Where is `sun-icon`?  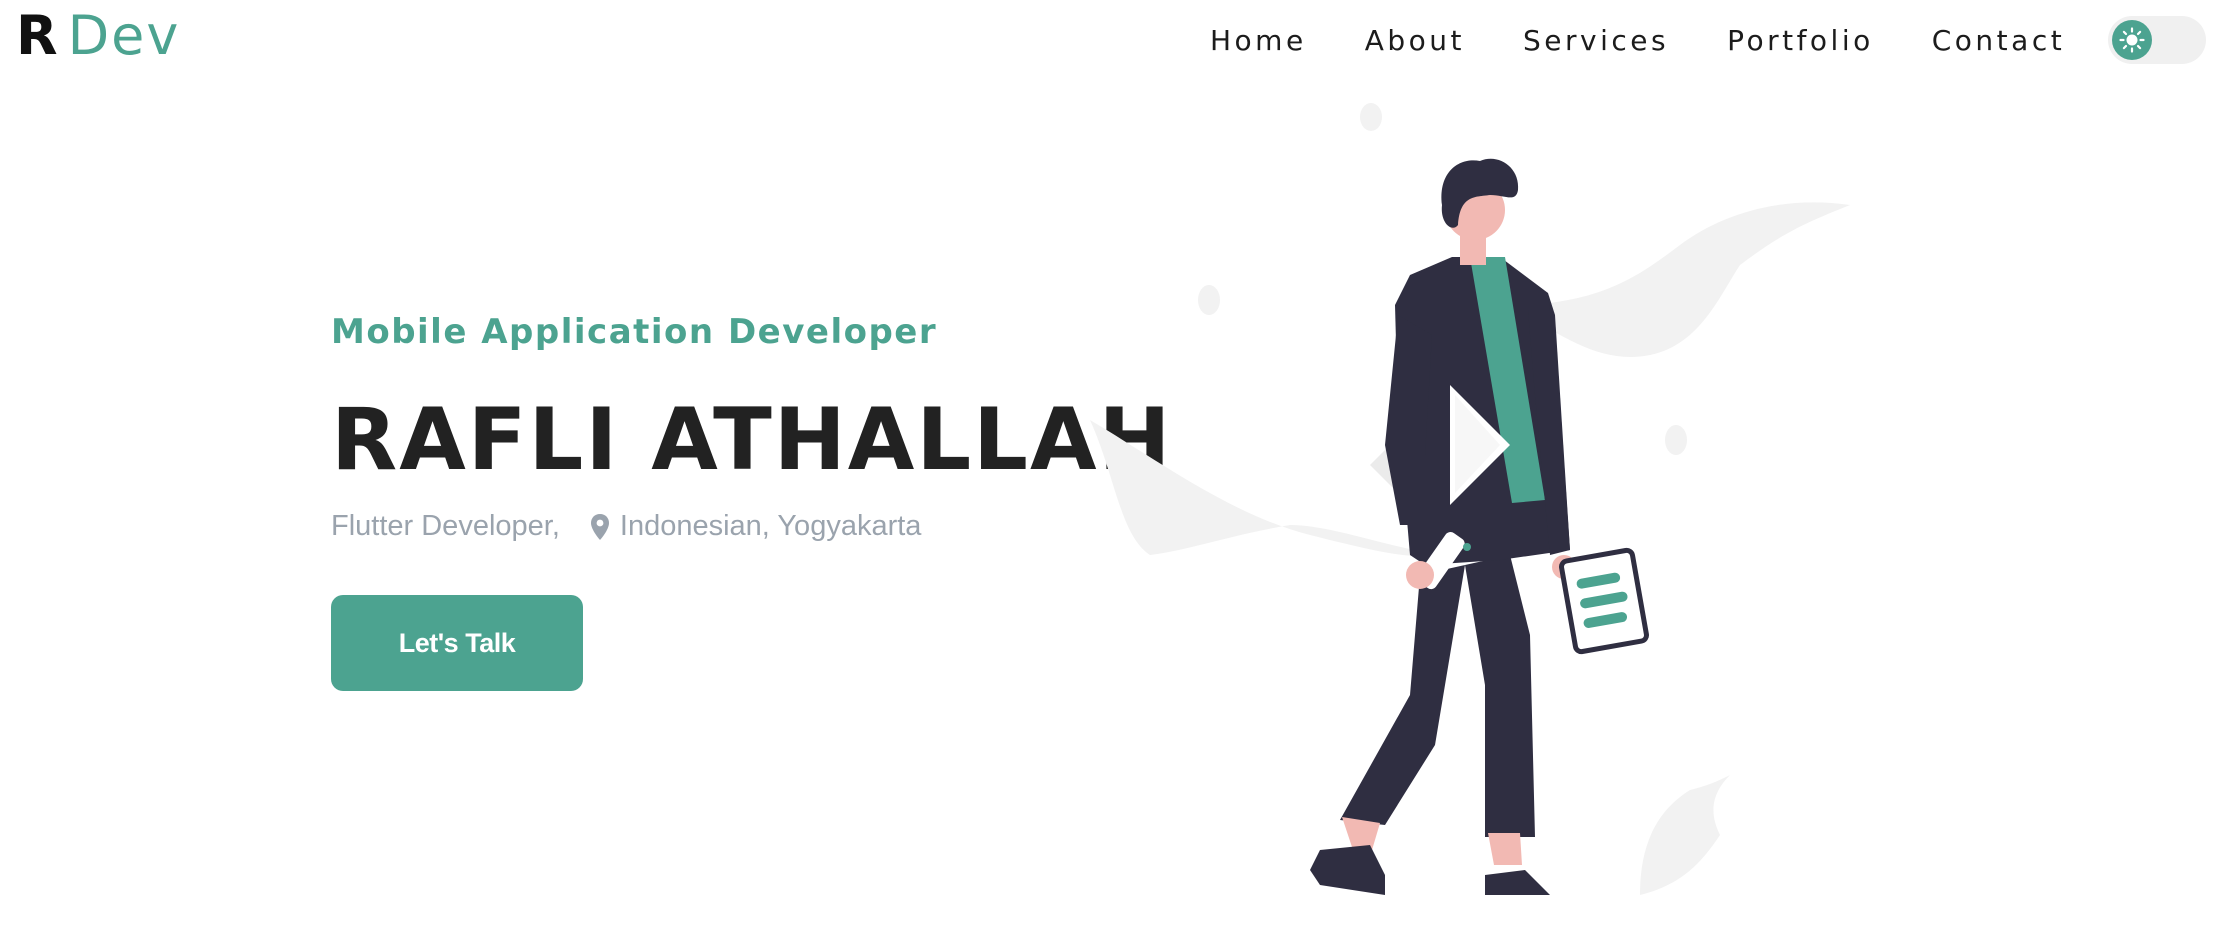 sun-icon is located at coordinates (2132, 40).